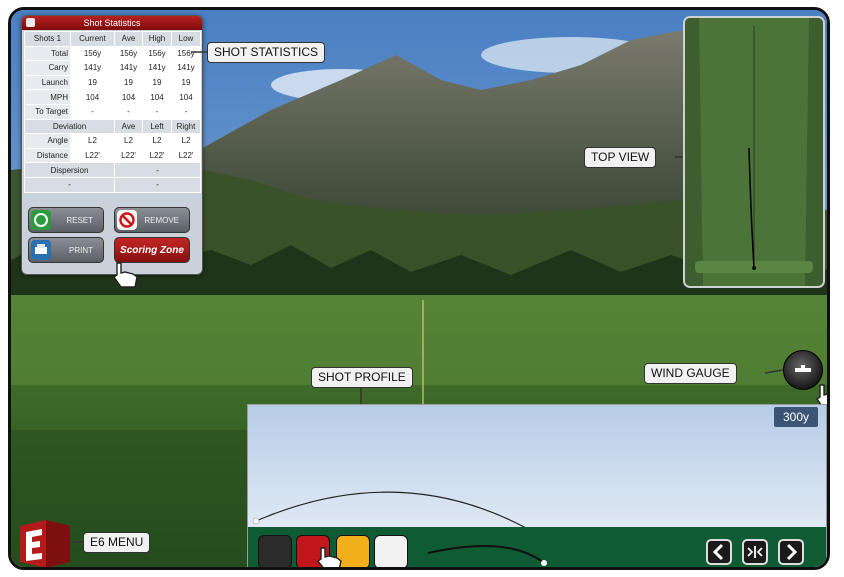  Describe the element at coordinates (389, 509) in the screenshot. I see `shot-trajectory` at that location.